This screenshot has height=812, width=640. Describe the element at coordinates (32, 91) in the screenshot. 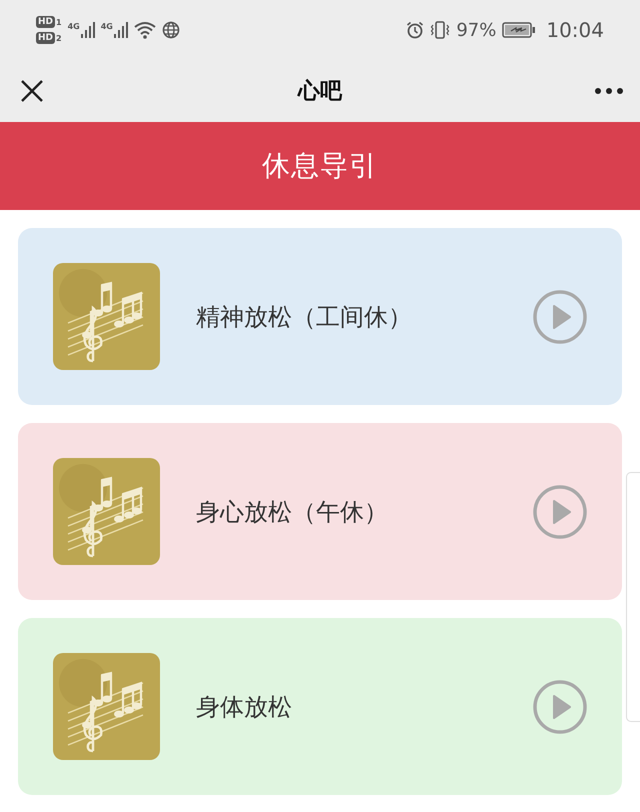

I see `close-button` at that location.